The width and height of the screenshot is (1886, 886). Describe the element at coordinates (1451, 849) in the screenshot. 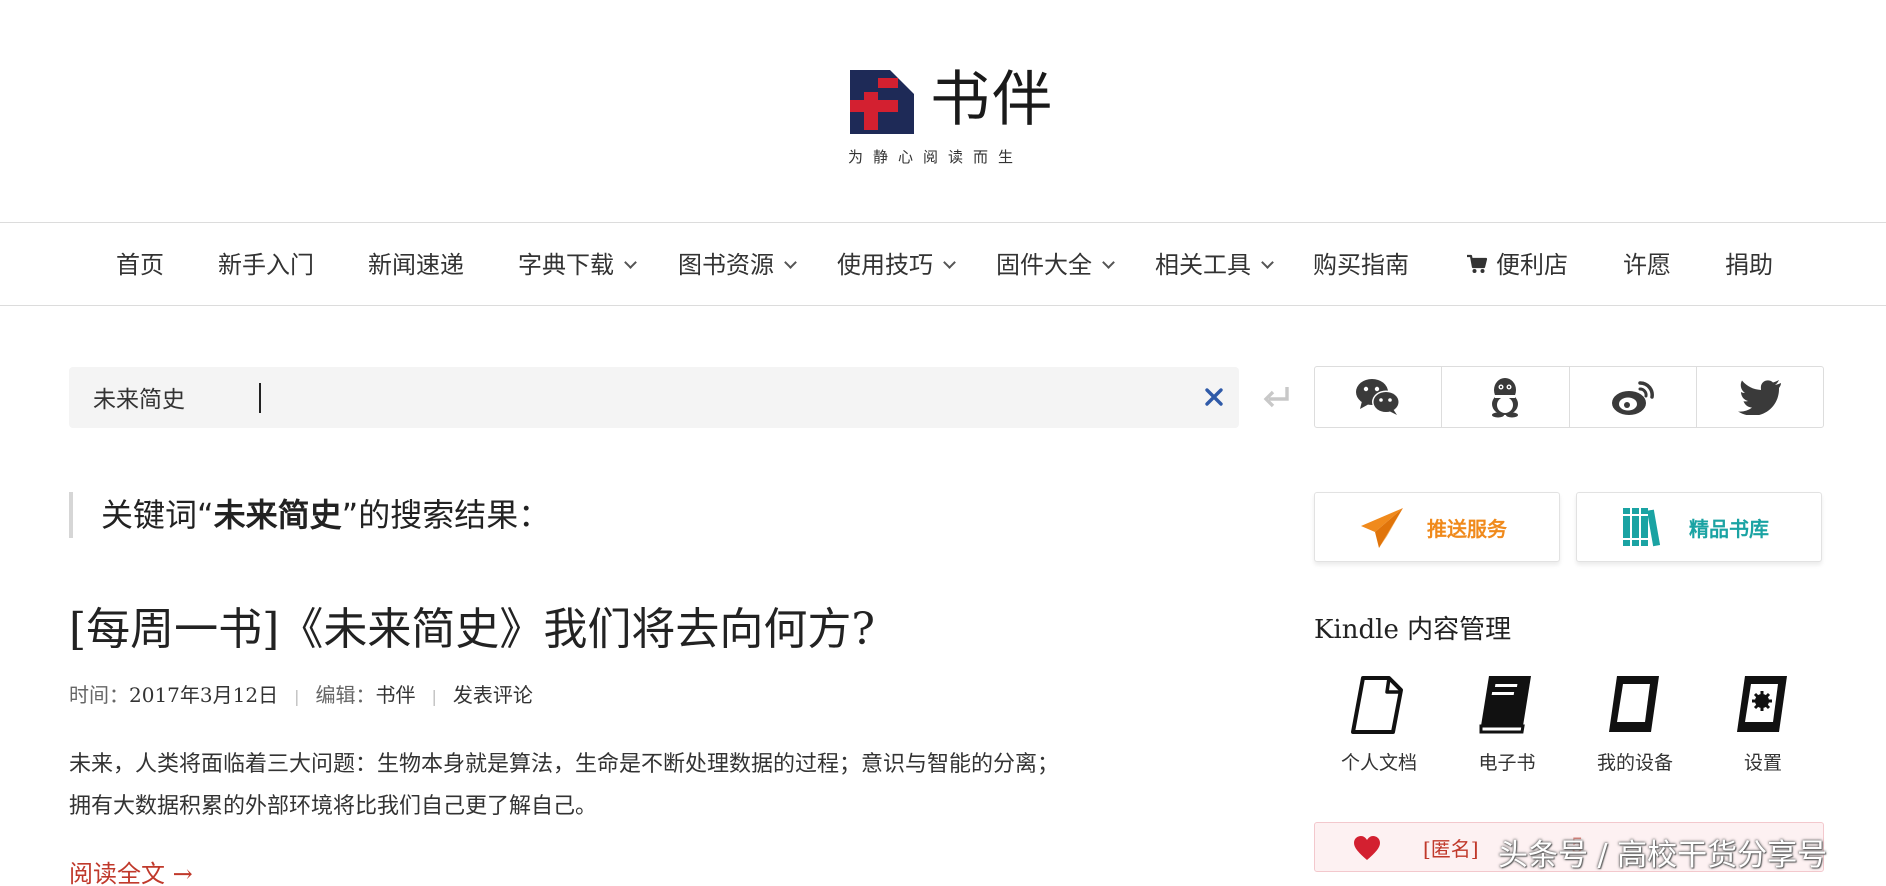

I see `wish-author: [匿名]` at that location.